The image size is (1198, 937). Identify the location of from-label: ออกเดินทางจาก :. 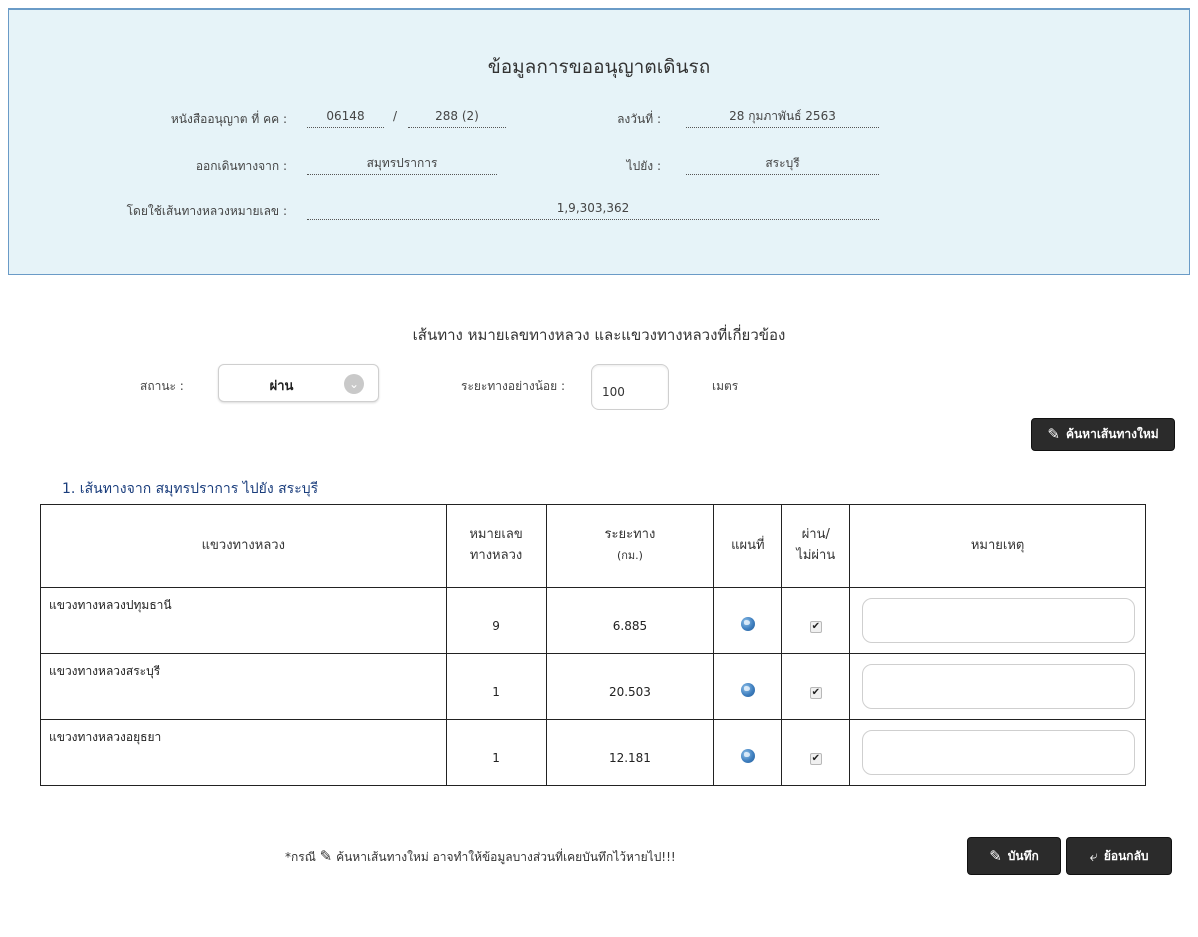
(241, 166).